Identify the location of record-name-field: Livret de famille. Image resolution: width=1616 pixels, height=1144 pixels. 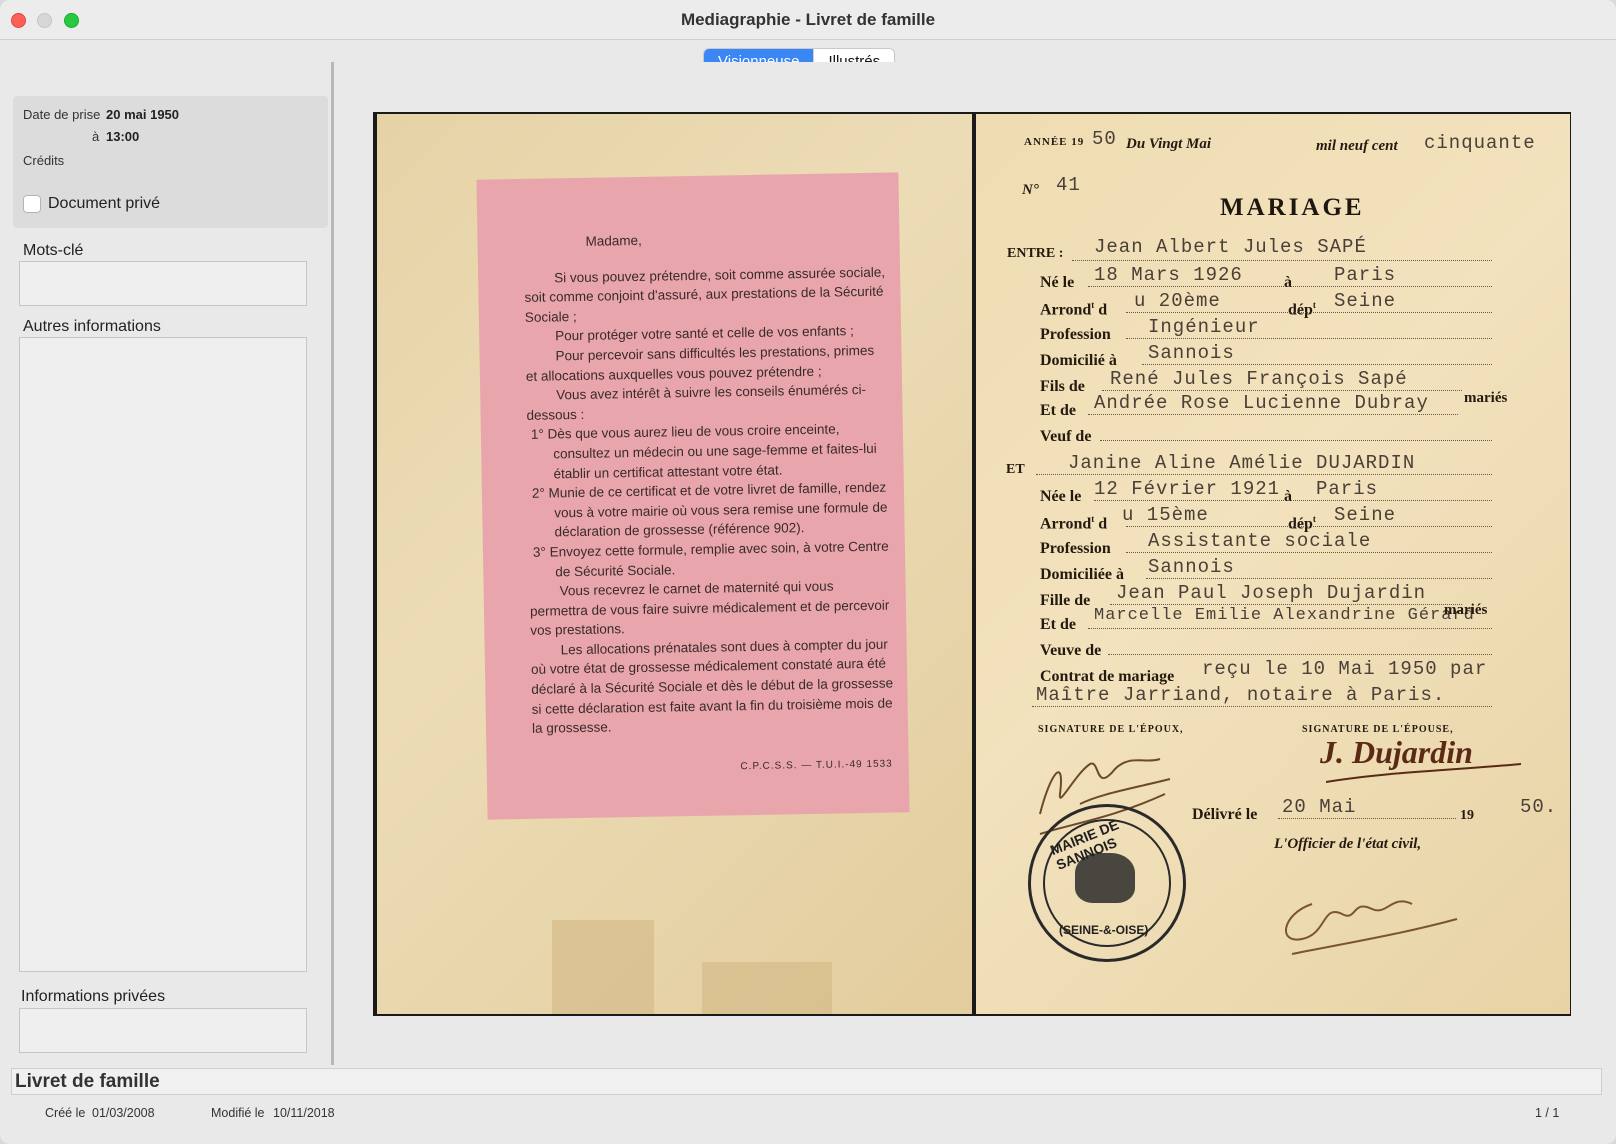
(806, 1081).